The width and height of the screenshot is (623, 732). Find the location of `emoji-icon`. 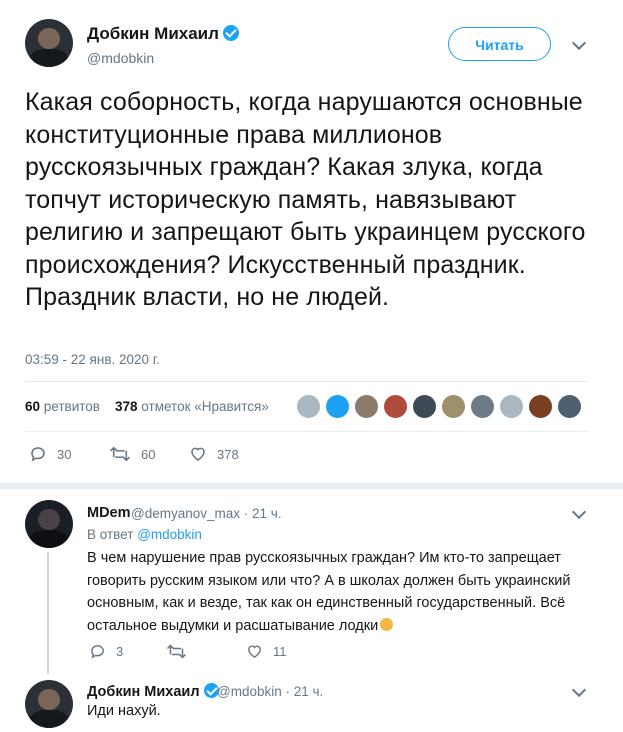

emoji-icon is located at coordinates (387, 624).